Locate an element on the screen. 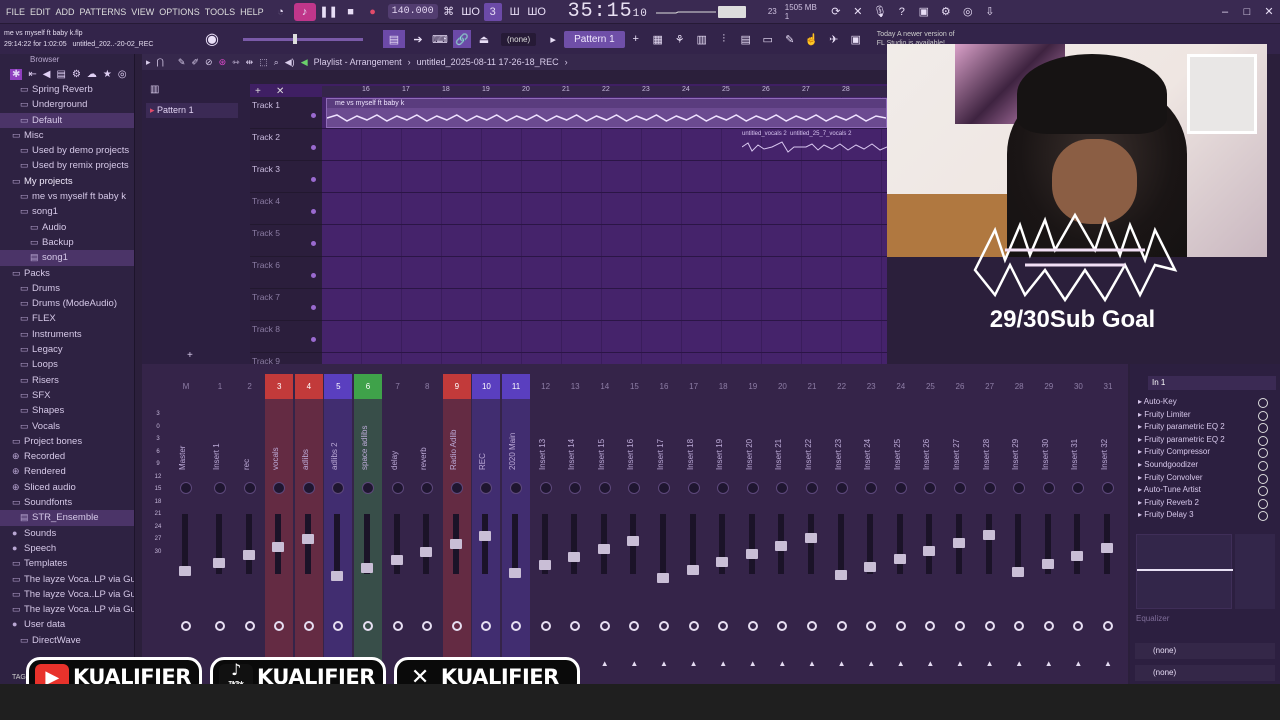 This screenshot has height=720, width=1280. help-icon: ? is located at coordinates (902, 12).